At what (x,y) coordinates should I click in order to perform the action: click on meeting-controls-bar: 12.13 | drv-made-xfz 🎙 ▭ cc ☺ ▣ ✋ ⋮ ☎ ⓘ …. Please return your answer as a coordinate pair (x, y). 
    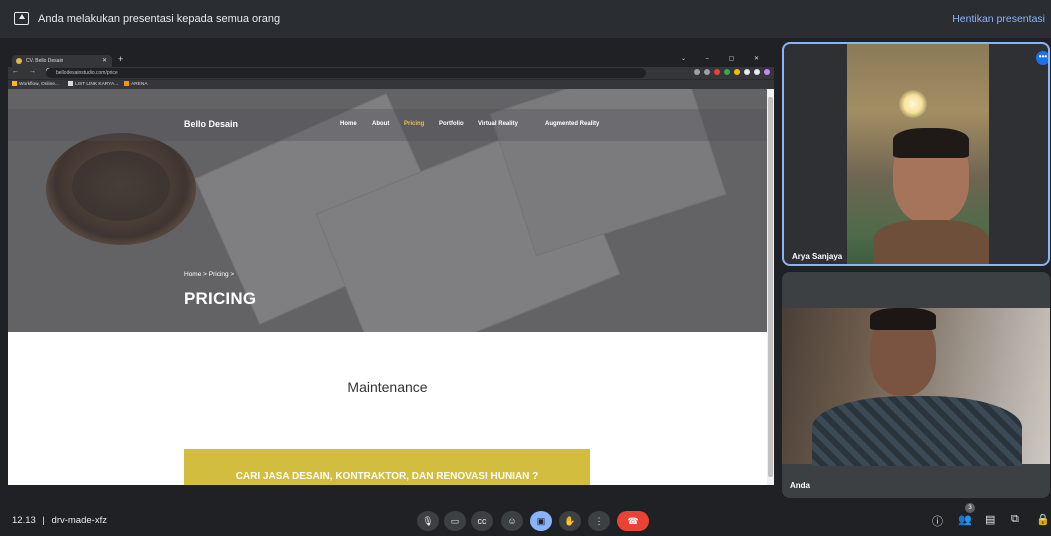
    Looking at the image, I should click on (525, 518).